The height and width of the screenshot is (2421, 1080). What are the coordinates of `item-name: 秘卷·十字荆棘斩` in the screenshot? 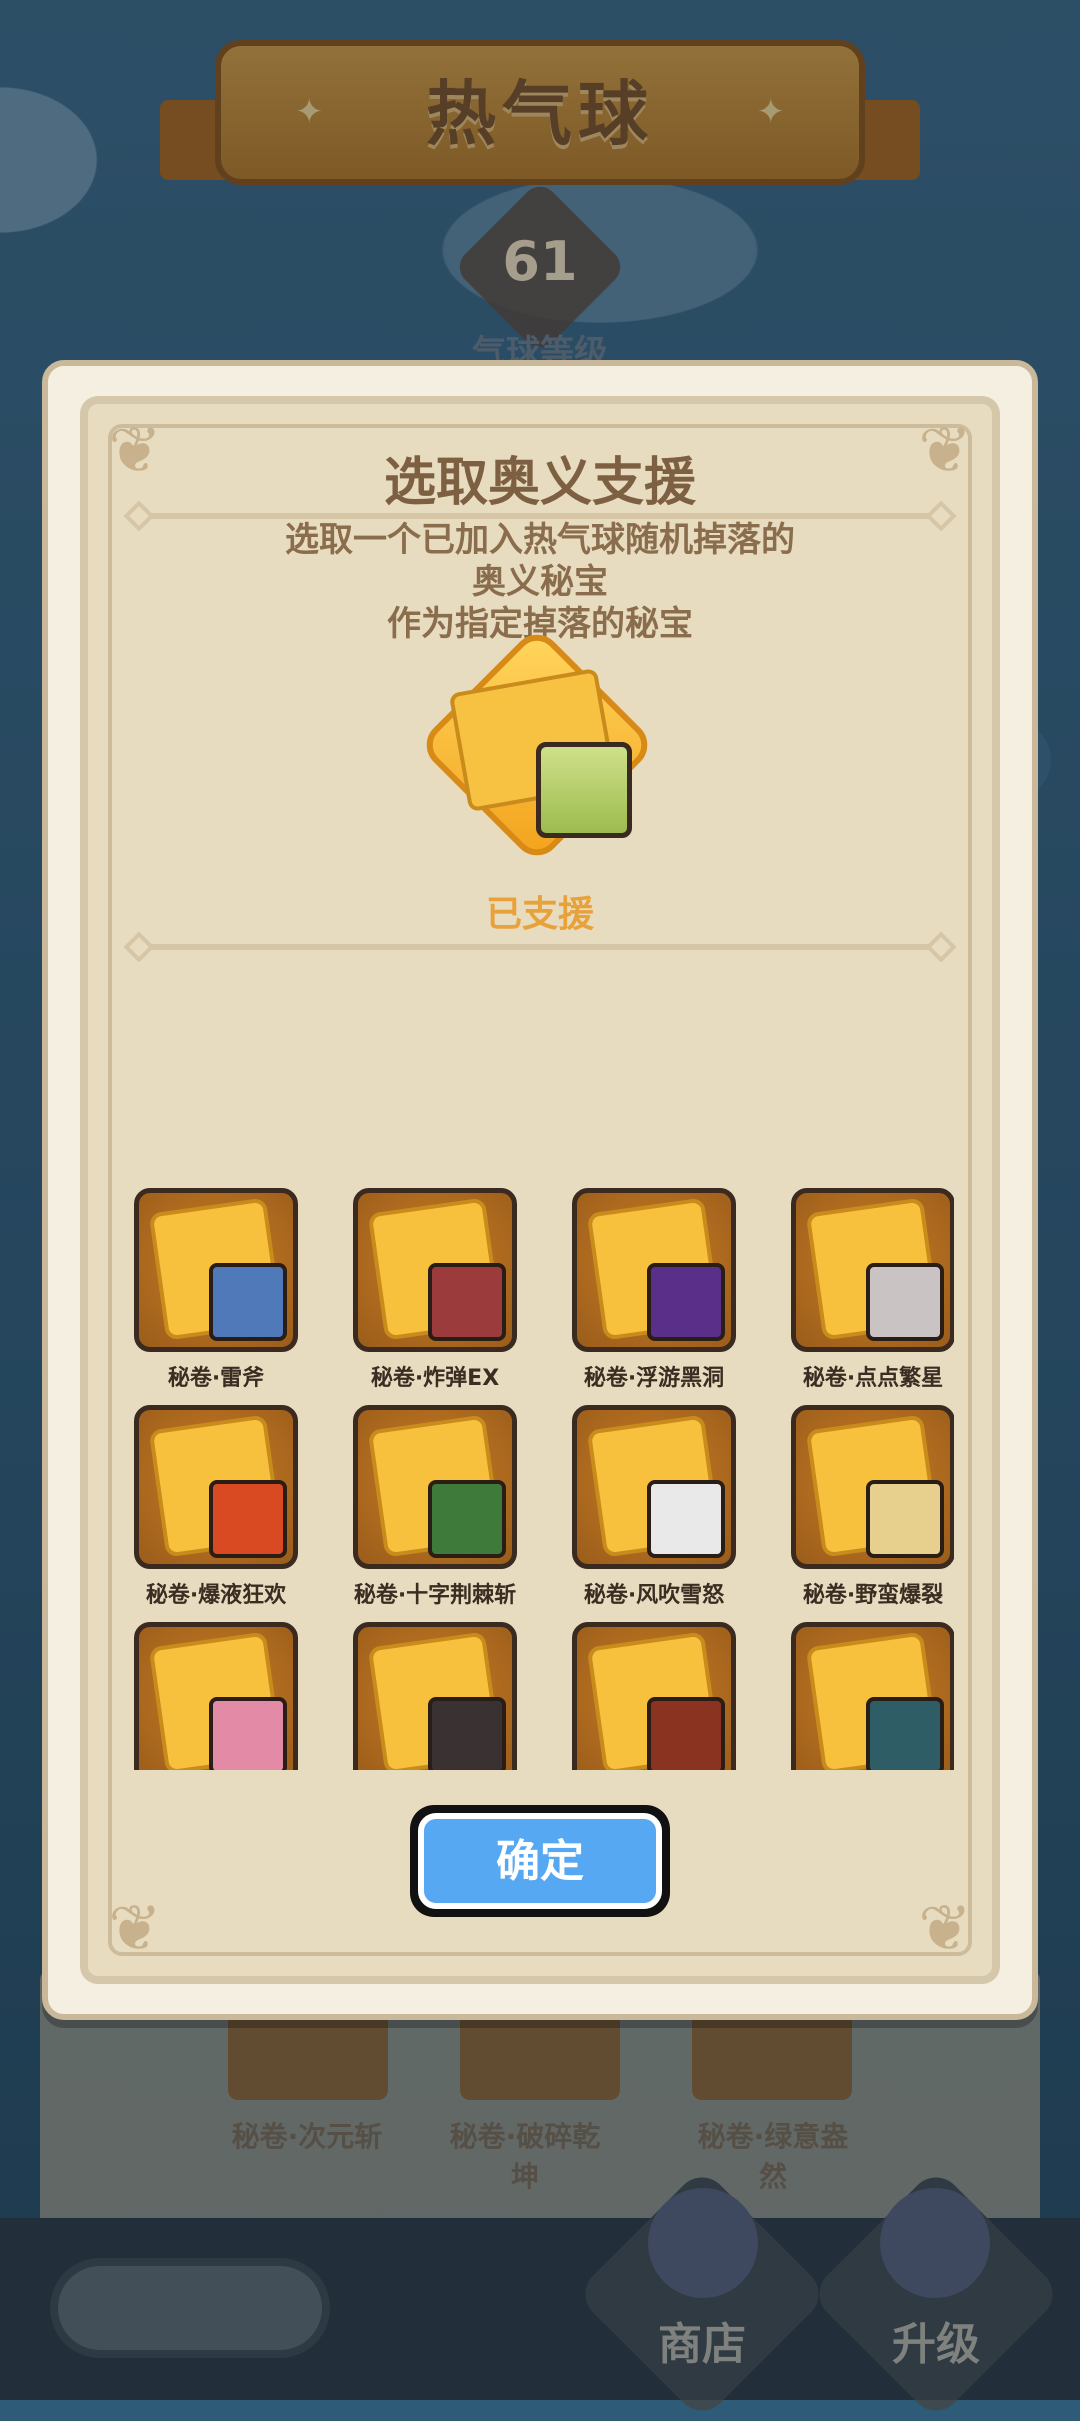 It's located at (435, 1595).